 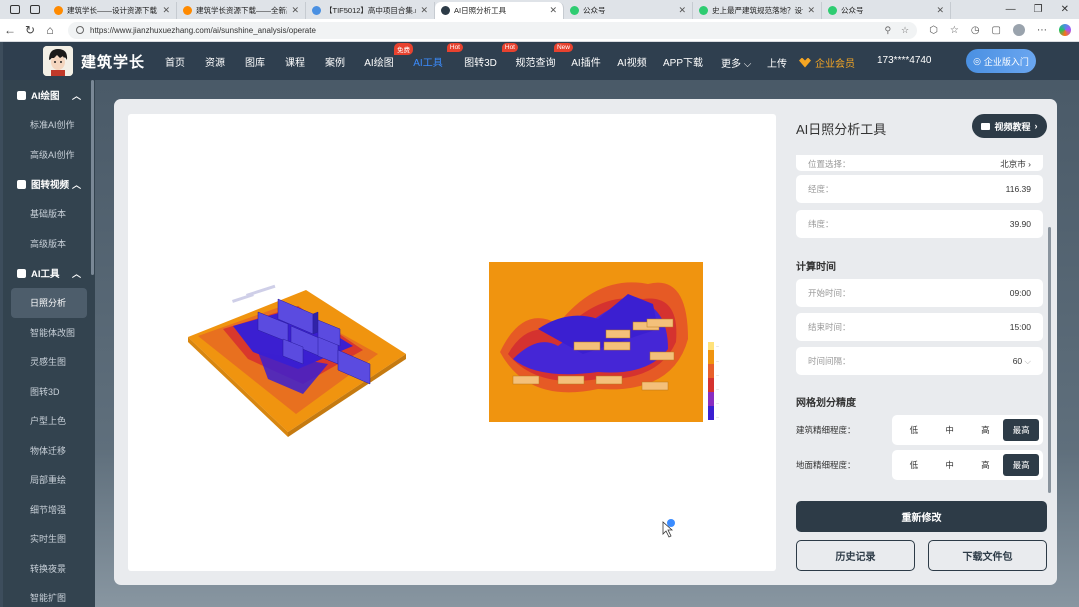 I want to click on nav-item-label: AI视频, so click(x=632, y=63).